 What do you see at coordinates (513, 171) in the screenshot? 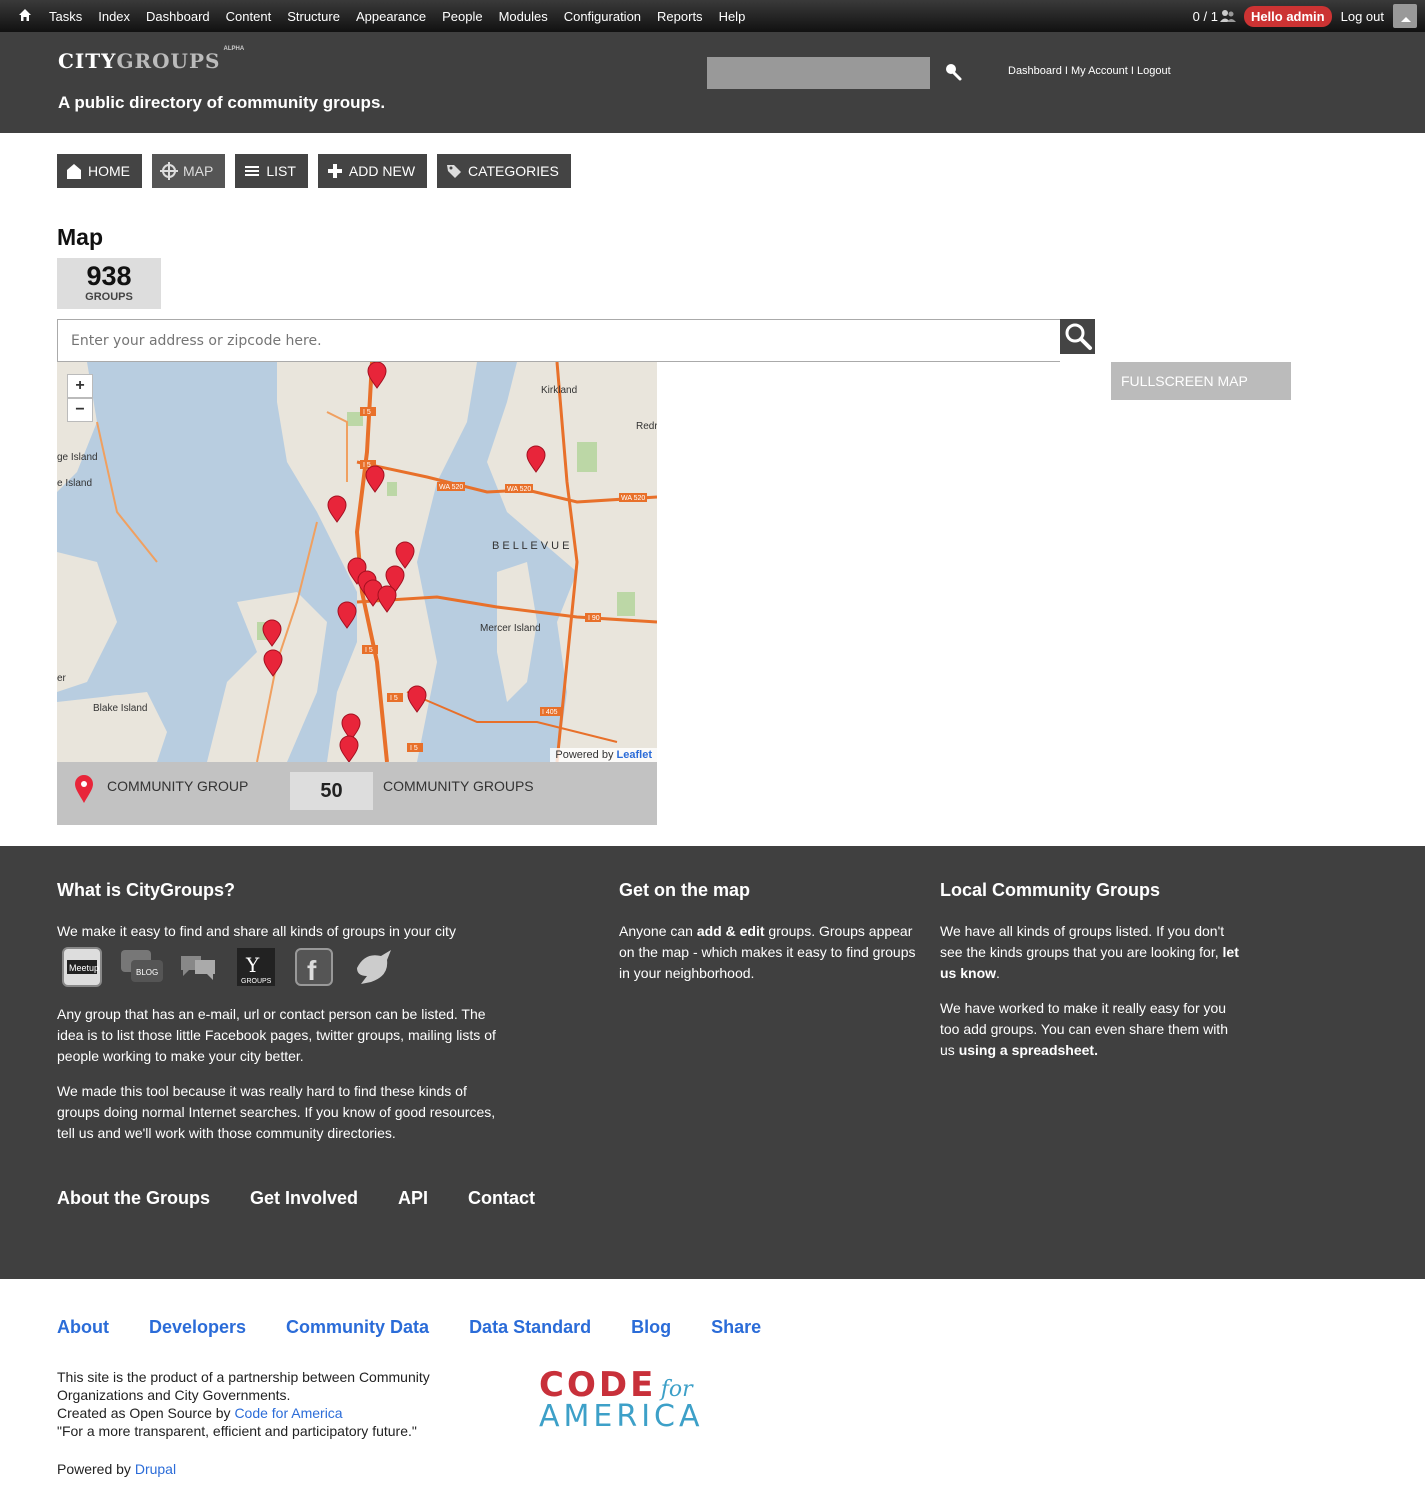
I see `nav-categories-label: CATEGORIES` at bounding box center [513, 171].